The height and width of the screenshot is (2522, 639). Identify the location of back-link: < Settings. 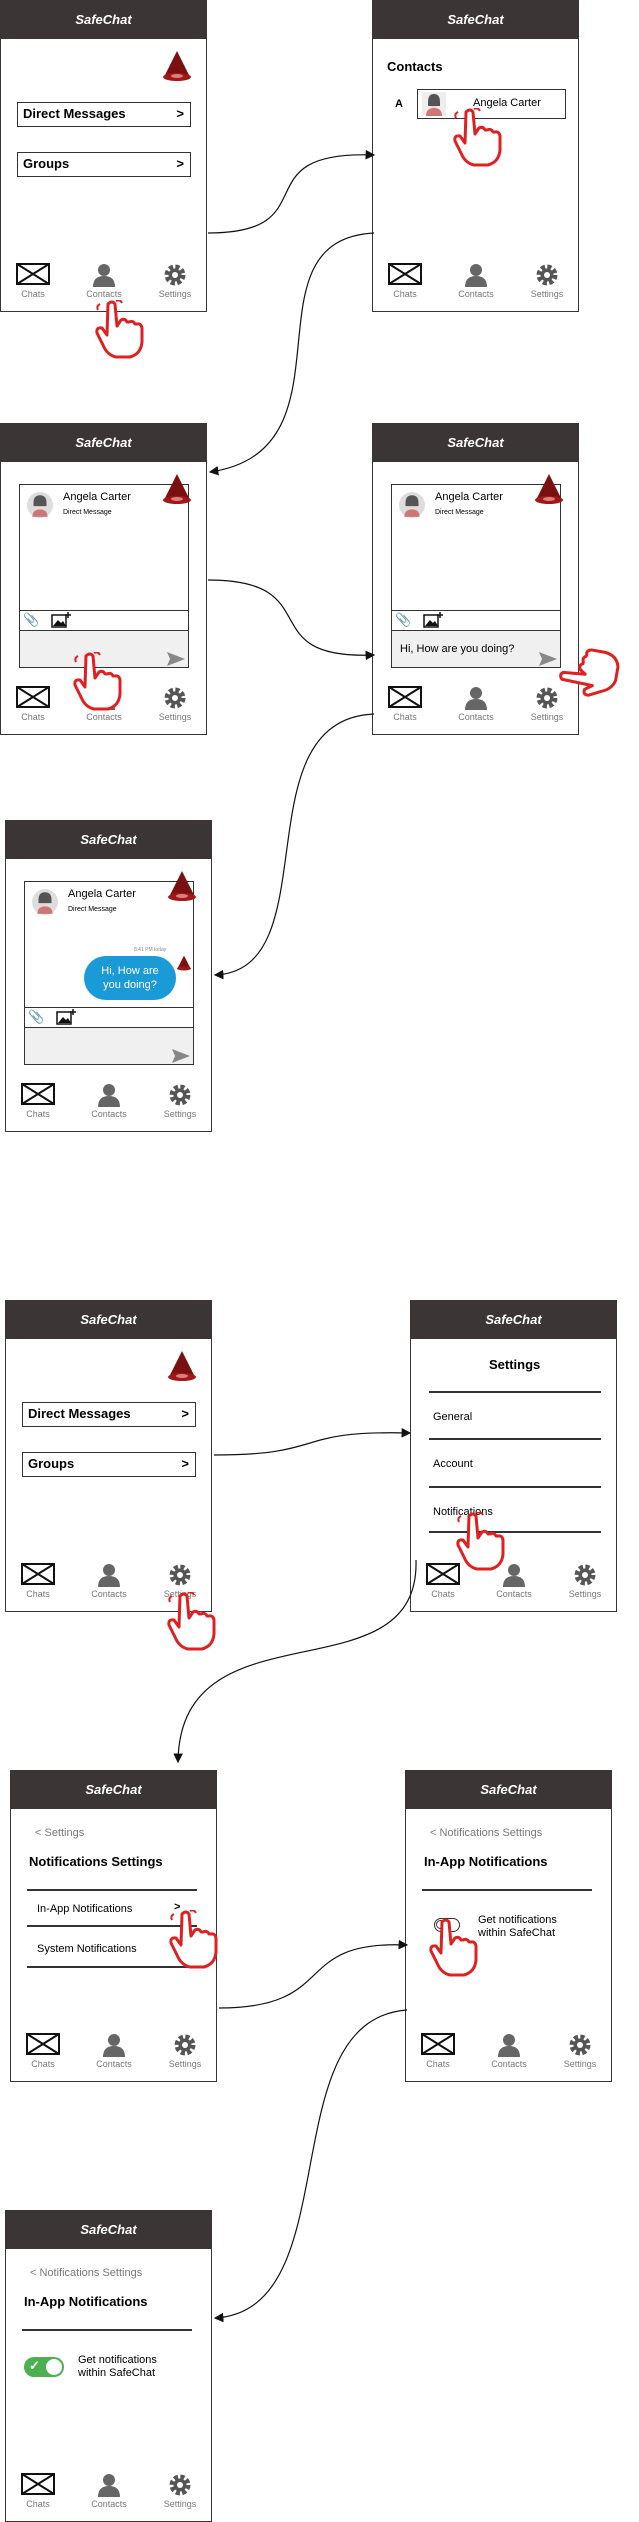
(59, 1833).